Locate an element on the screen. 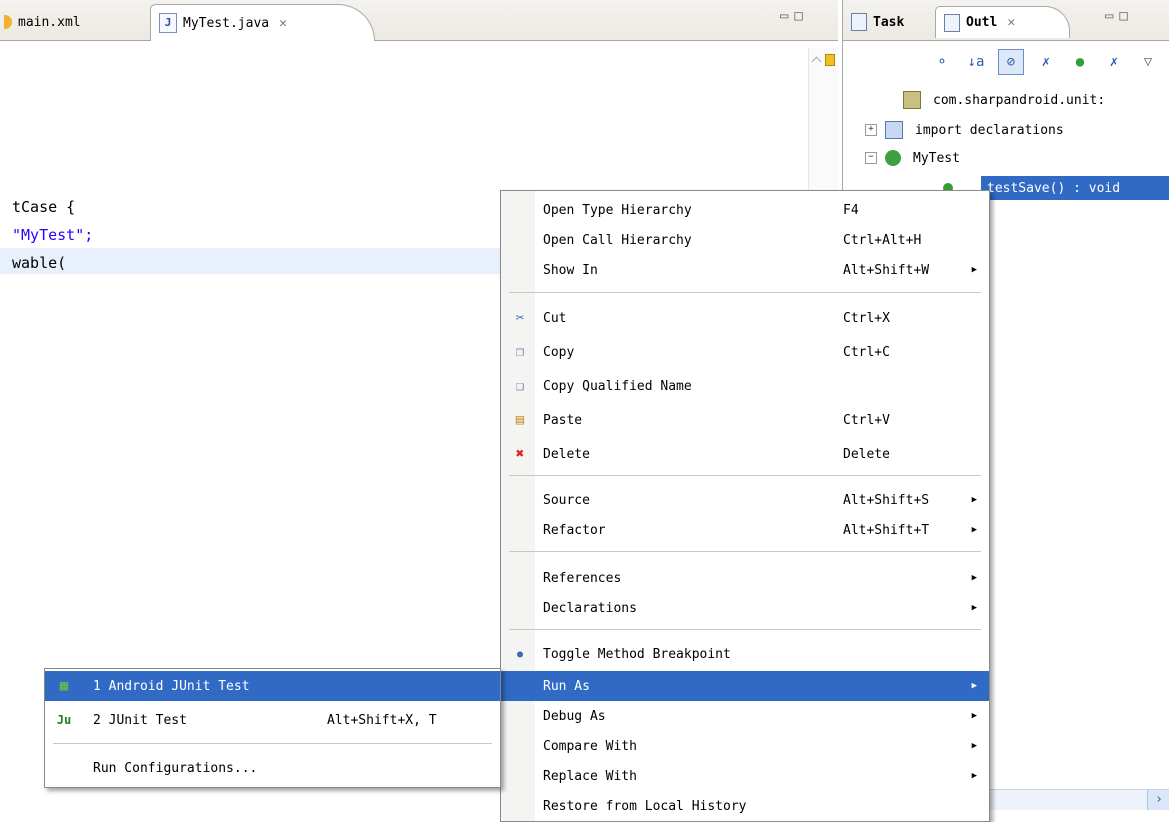 This screenshot has width=1169, height=822. menu-item-toggle-method-breakpoint: ● Toggle Method Breakpoint is located at coordinates (745, 654).